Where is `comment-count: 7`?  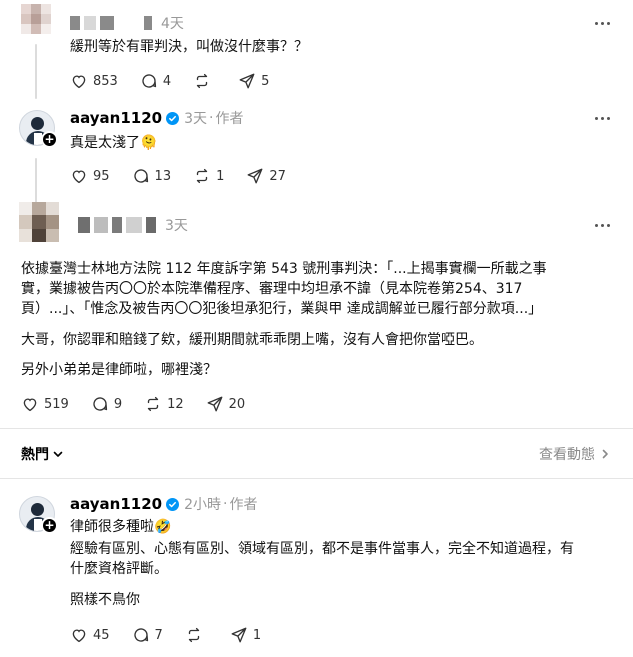 comment-count: 7 is located at coordinates (158, 635).